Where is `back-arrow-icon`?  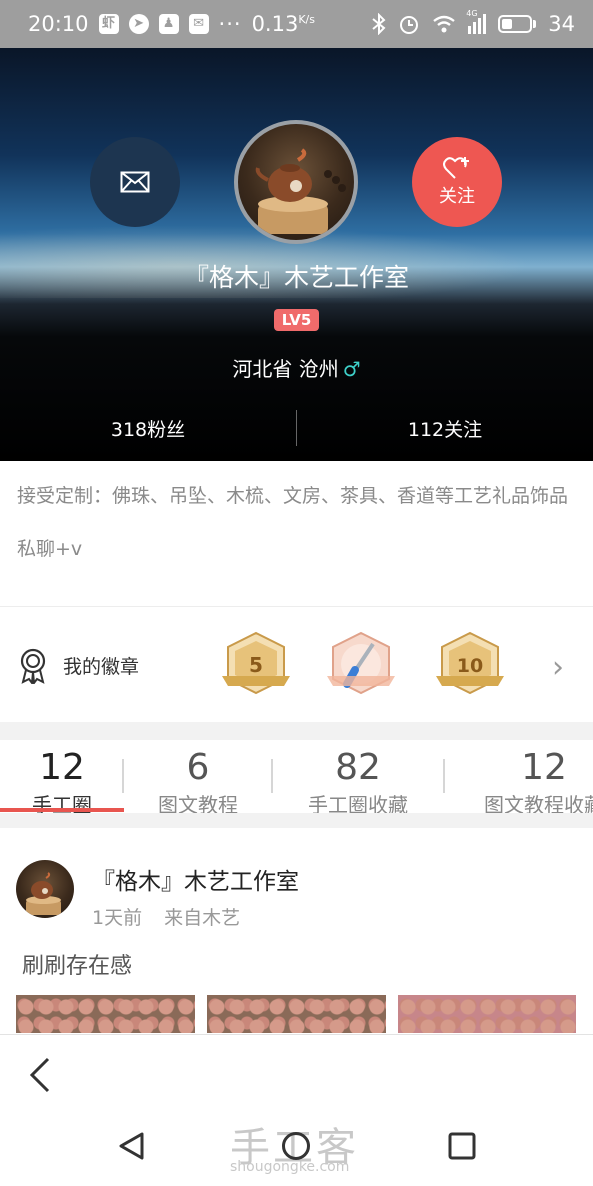
back-arrow-icon is located at coordinates (41, 1075).